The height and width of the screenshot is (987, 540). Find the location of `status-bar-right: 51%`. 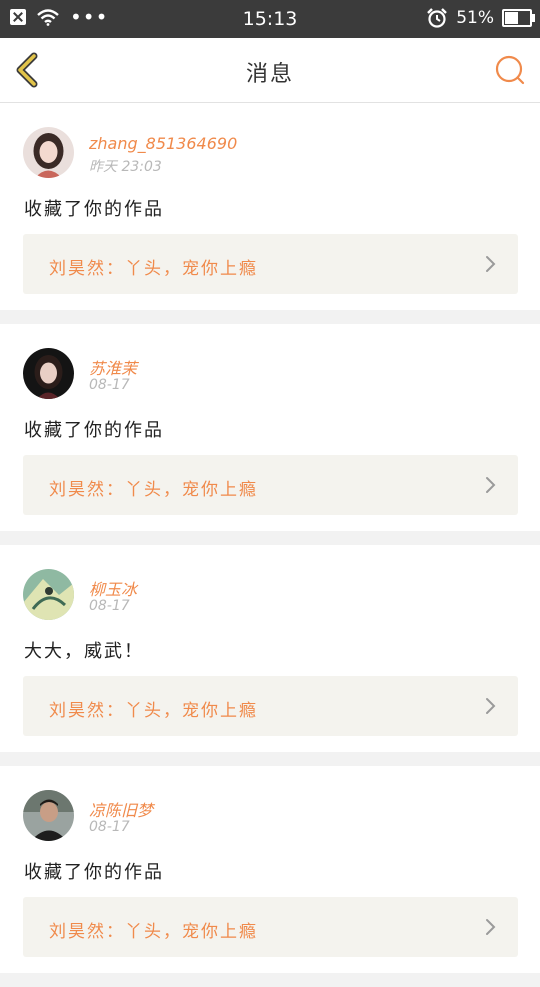

status-bar-right: 51% is located at coordinates (480, 18).